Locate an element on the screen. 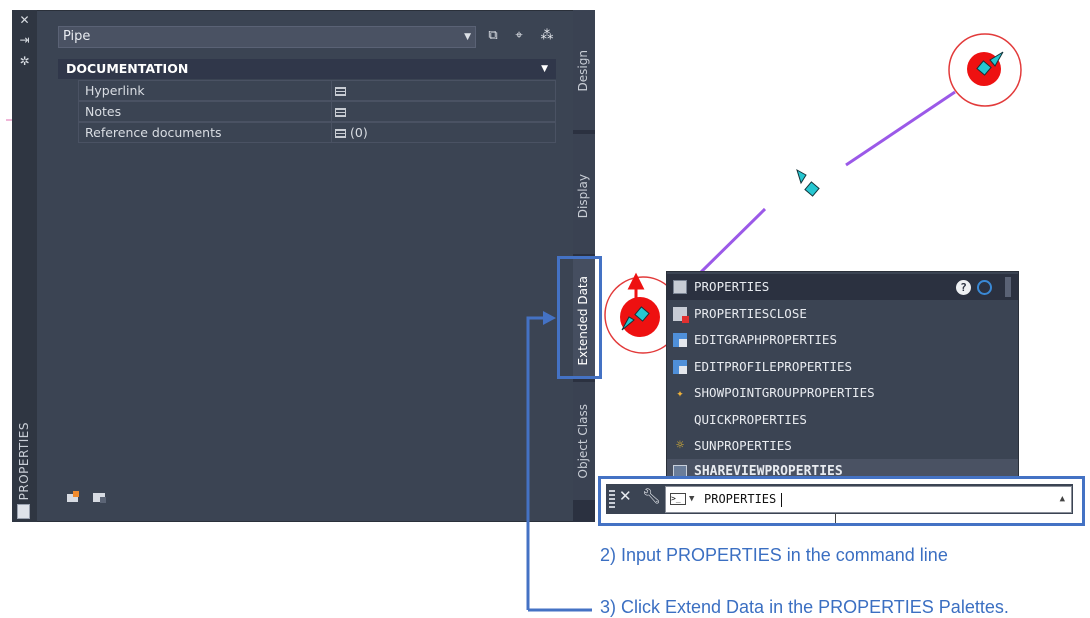 The image size is (1090, 618). mid-grip-marker is located at coordinates (808, 182).